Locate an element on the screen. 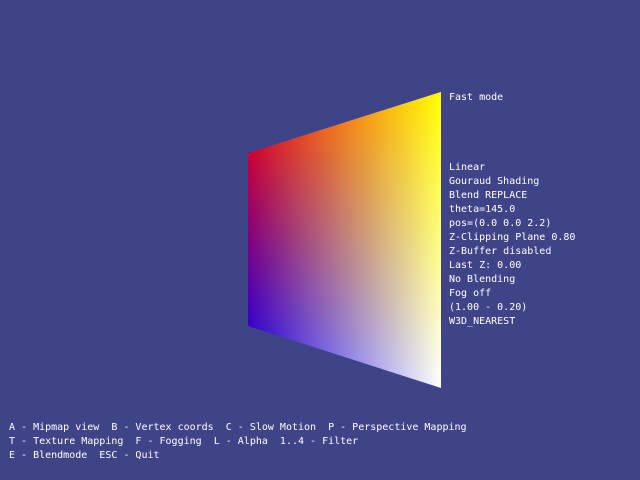 This screenshot has height=480, width=640. status-last-z: Last Z: 0.00 is located at coordinates (485, 265).